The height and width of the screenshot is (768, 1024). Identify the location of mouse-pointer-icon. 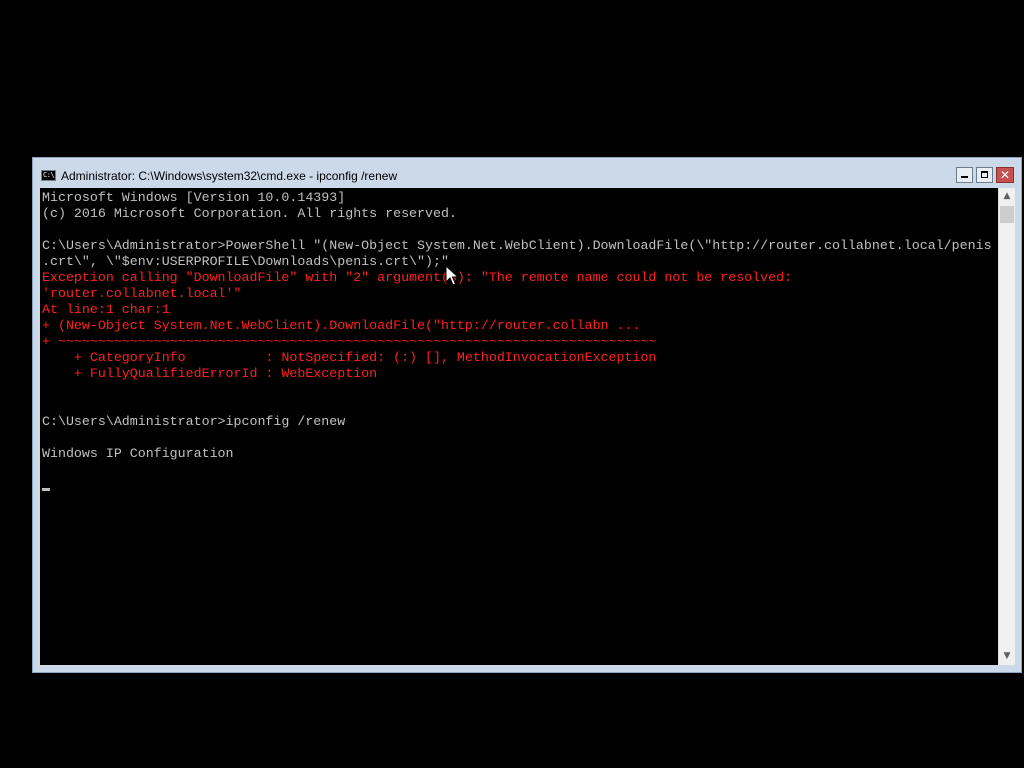
(452, 275).